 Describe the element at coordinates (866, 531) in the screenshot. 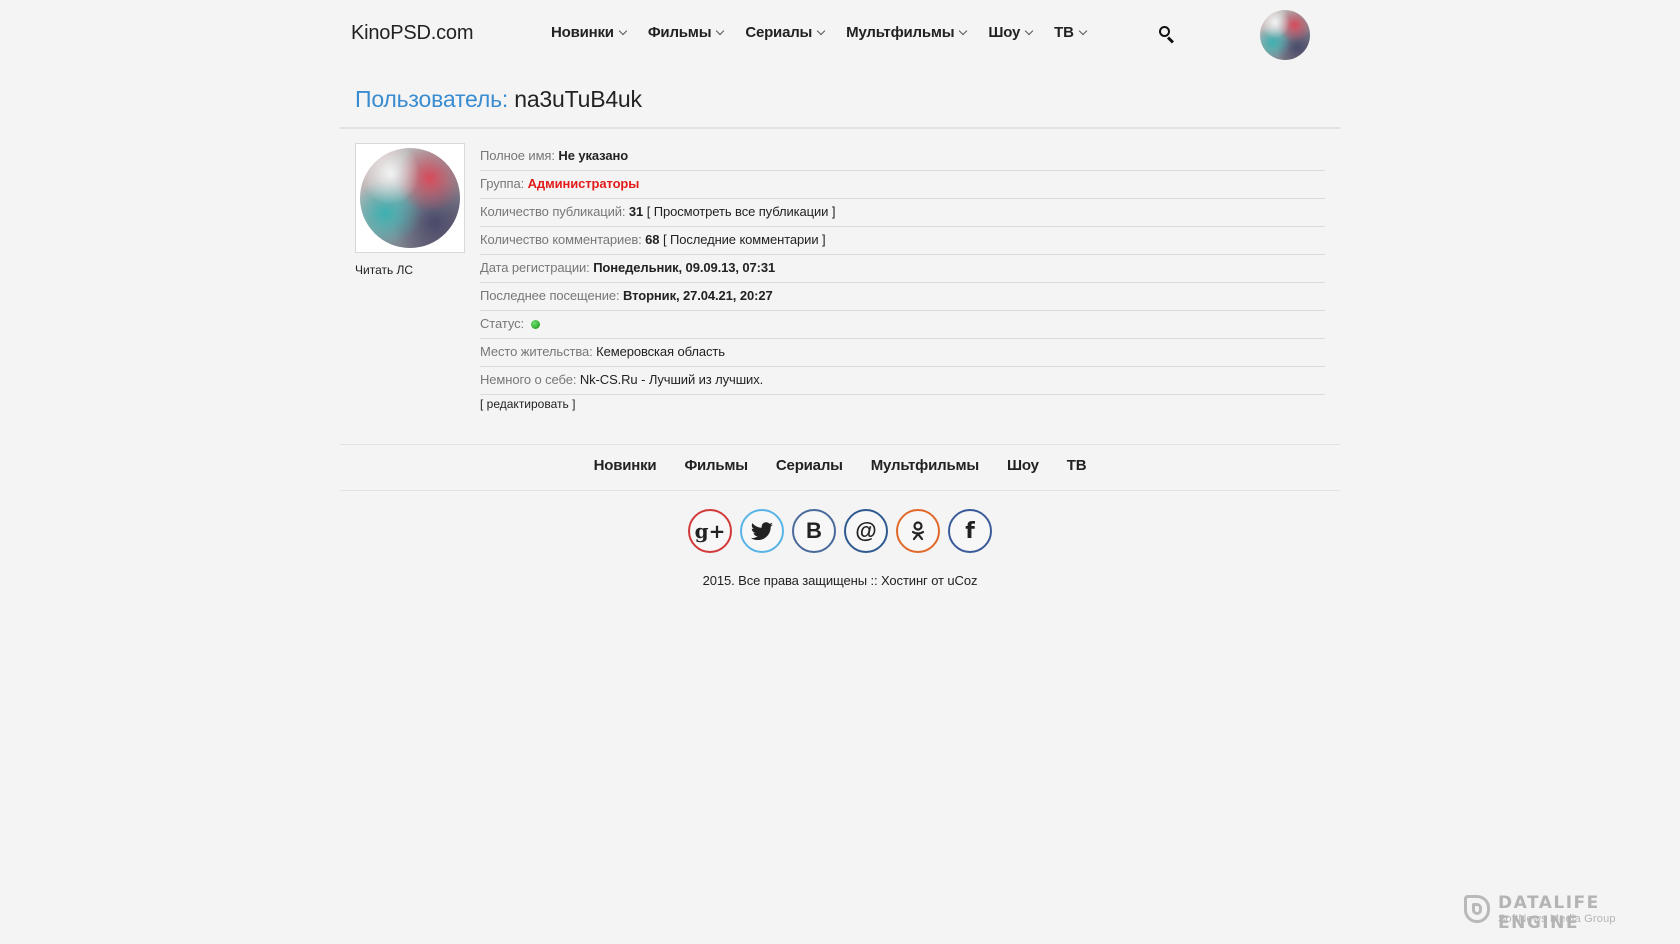

I see `mail-ru-icon: @` at that location.